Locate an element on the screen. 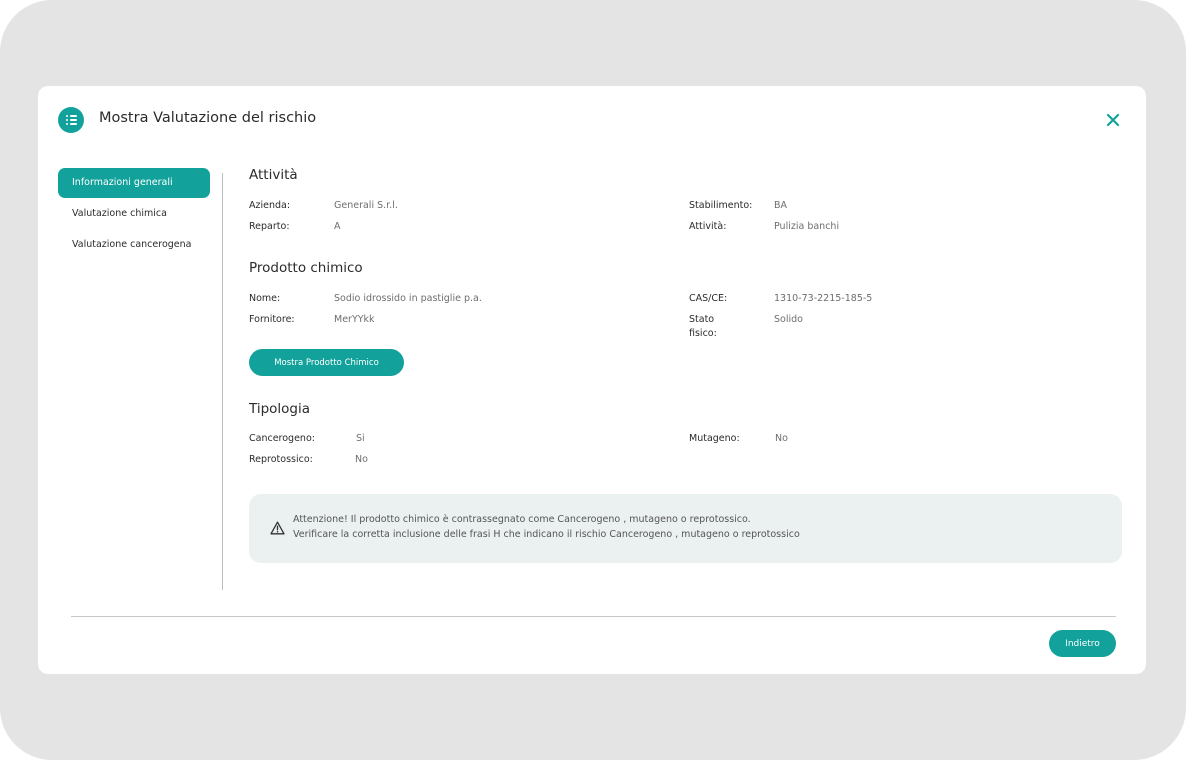 The image size is (1186, 760). stabilimento-label: Stabilimento: is located at coordinates (721, 205).